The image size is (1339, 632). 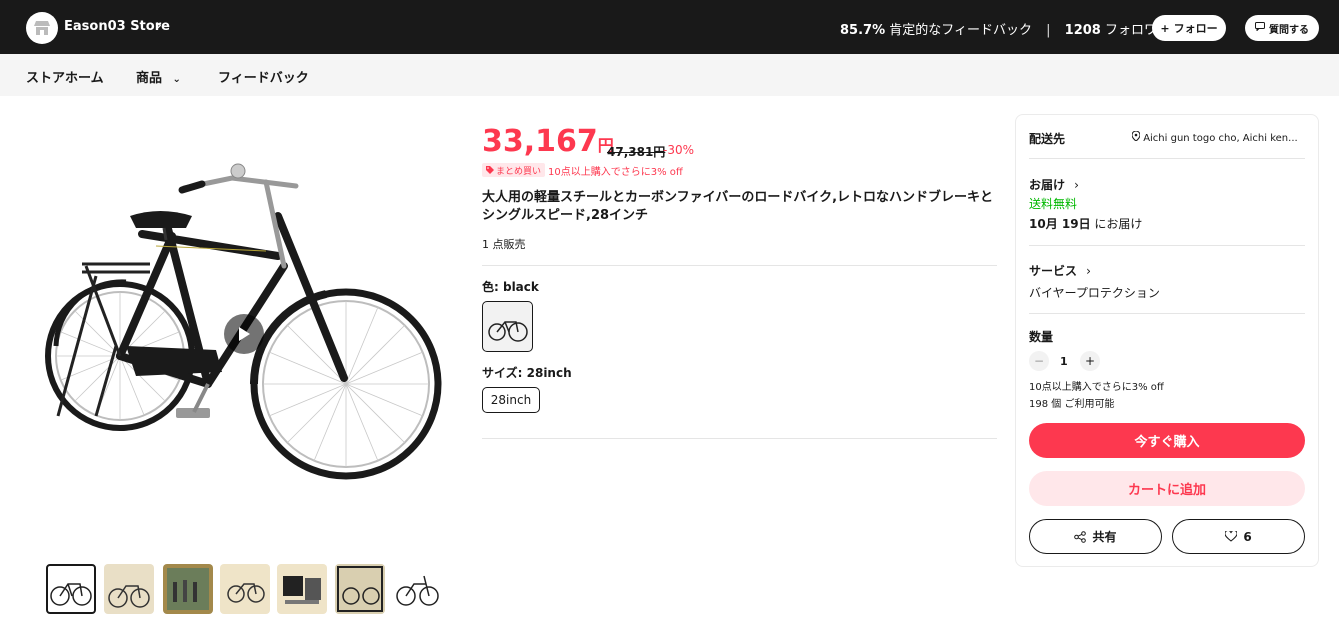 What do you see at coordinates (511, 400) in the screenshot?
I see `size-option-28inch: 28inch` at bounding box center [511, 400].